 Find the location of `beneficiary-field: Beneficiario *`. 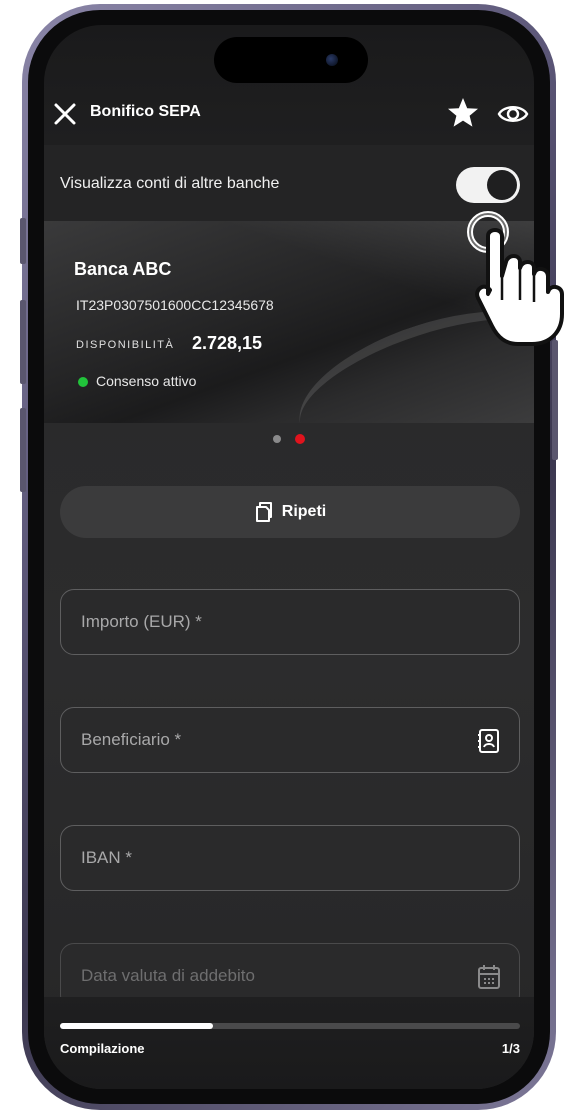

beneficiary-field: Beneficiario * is located at coordinates (290, 740).